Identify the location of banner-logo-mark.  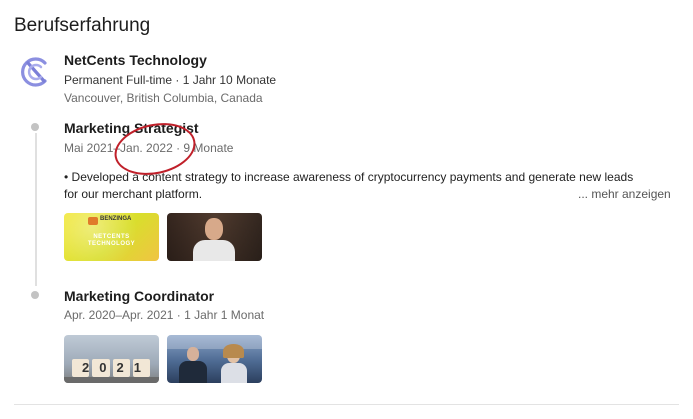
(93, 221).